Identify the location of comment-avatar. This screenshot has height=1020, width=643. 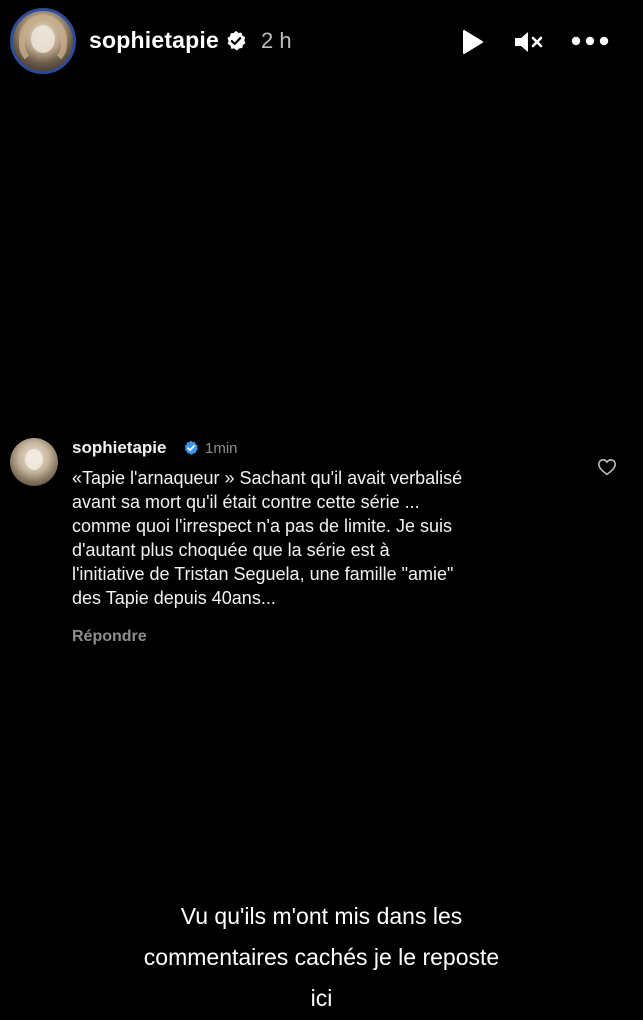
(34, 462).